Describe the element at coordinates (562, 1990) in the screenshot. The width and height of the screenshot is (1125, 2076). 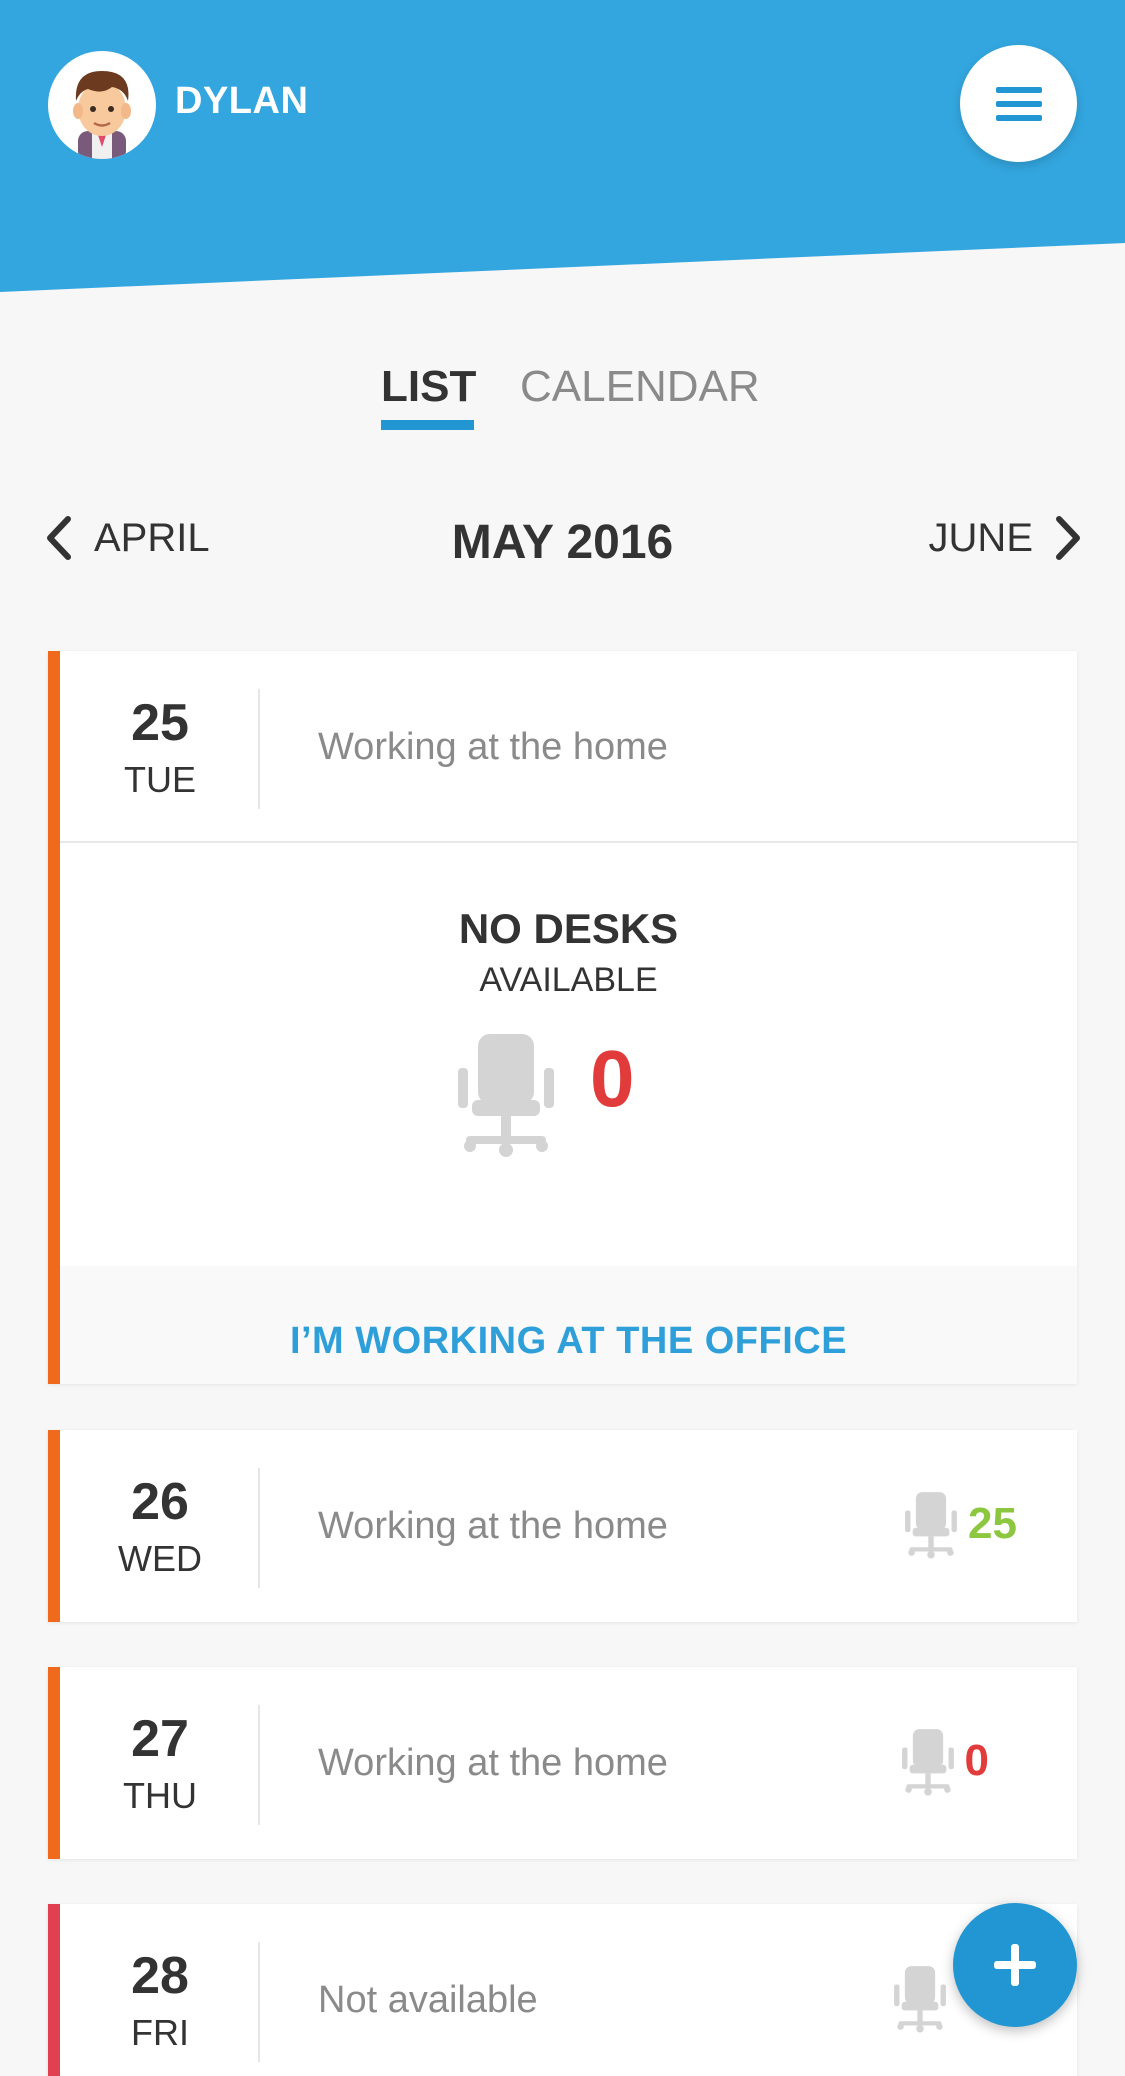
I see `day-card: 28 FRI Not available` at that location.